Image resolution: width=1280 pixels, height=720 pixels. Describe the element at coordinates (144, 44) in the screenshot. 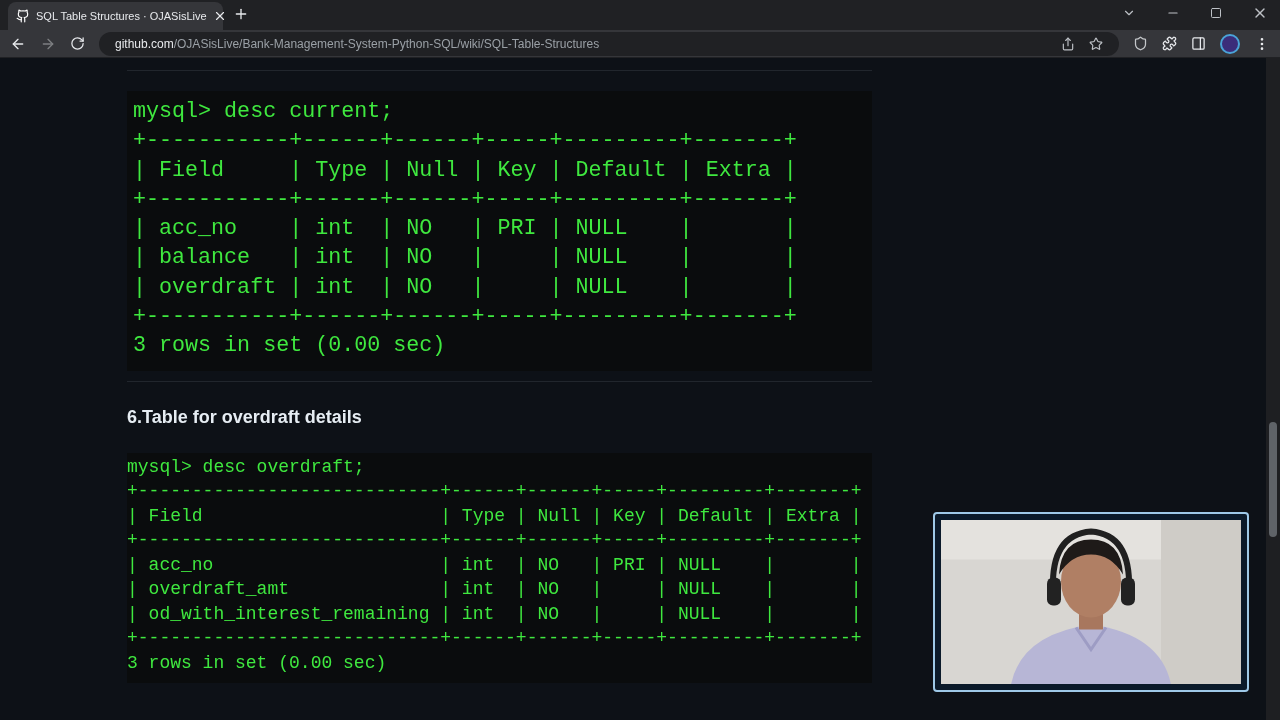

I see `url-host: github.com` at that location.